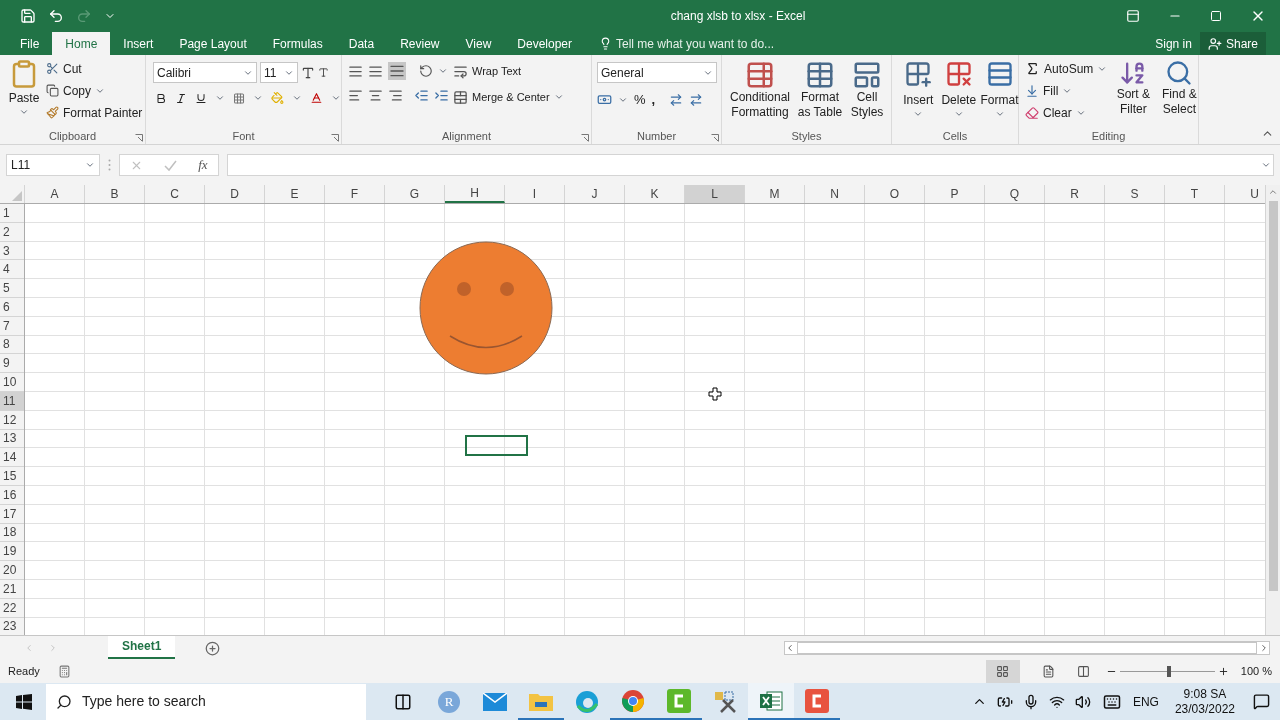 This screenshot has height=720, width=1280. What do you see at coordinates (1066, 112) in the screenshot?
I see `clear-button: Clear` at bounding box center [1066, 112].